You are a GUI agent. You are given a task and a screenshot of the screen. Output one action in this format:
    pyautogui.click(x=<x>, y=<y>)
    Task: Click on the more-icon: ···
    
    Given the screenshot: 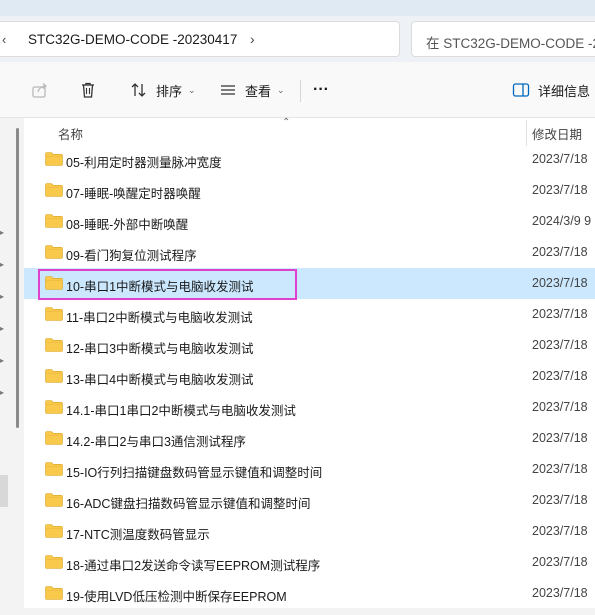 What is the action you would take?
    pyautogui.click(x=321, y=89)
    